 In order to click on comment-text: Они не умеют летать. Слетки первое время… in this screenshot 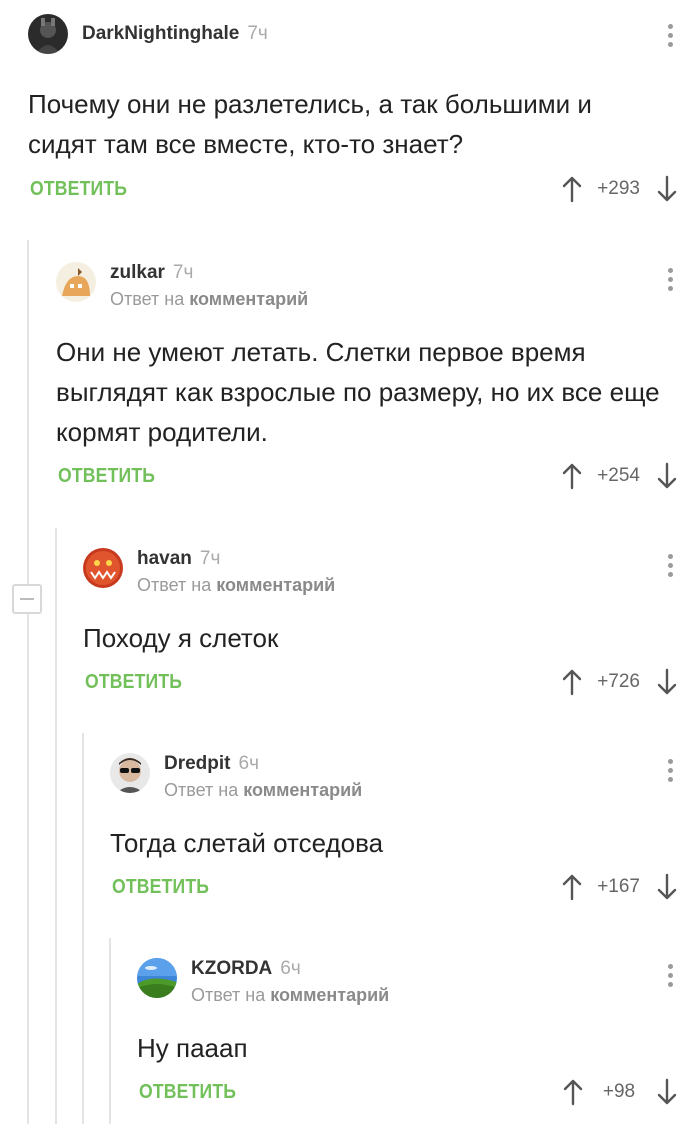, I will do `click(358, 392)`.